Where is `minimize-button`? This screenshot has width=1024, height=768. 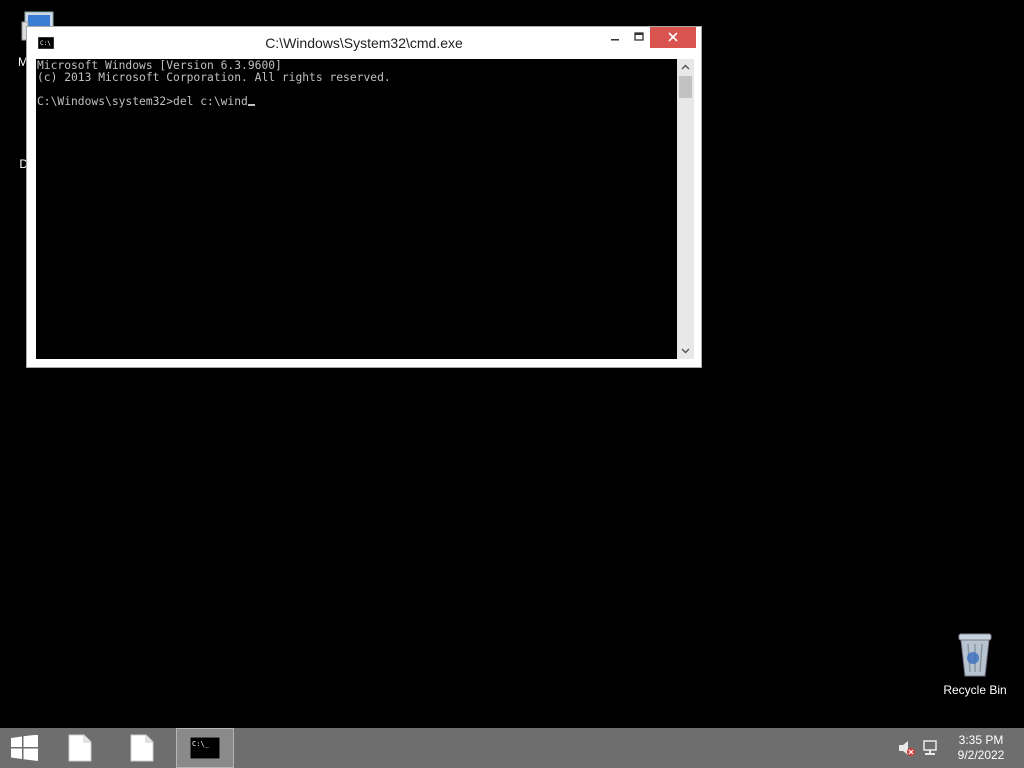
minimize-button is located at coordinates (615, 37).